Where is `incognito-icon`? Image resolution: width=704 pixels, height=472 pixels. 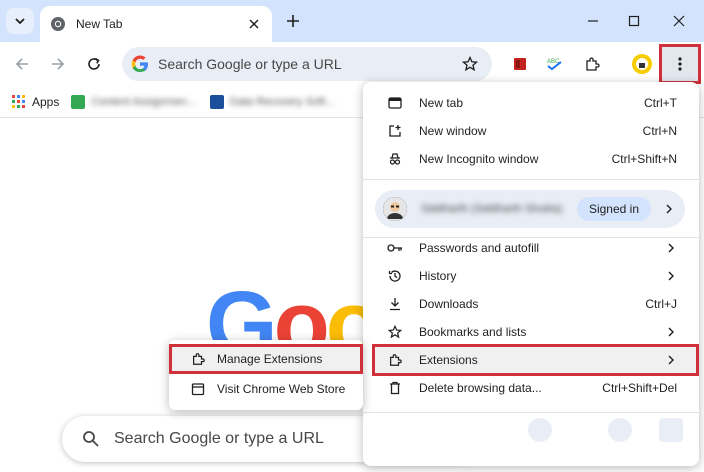
incognito-icon is located at coordinates (395, 159).